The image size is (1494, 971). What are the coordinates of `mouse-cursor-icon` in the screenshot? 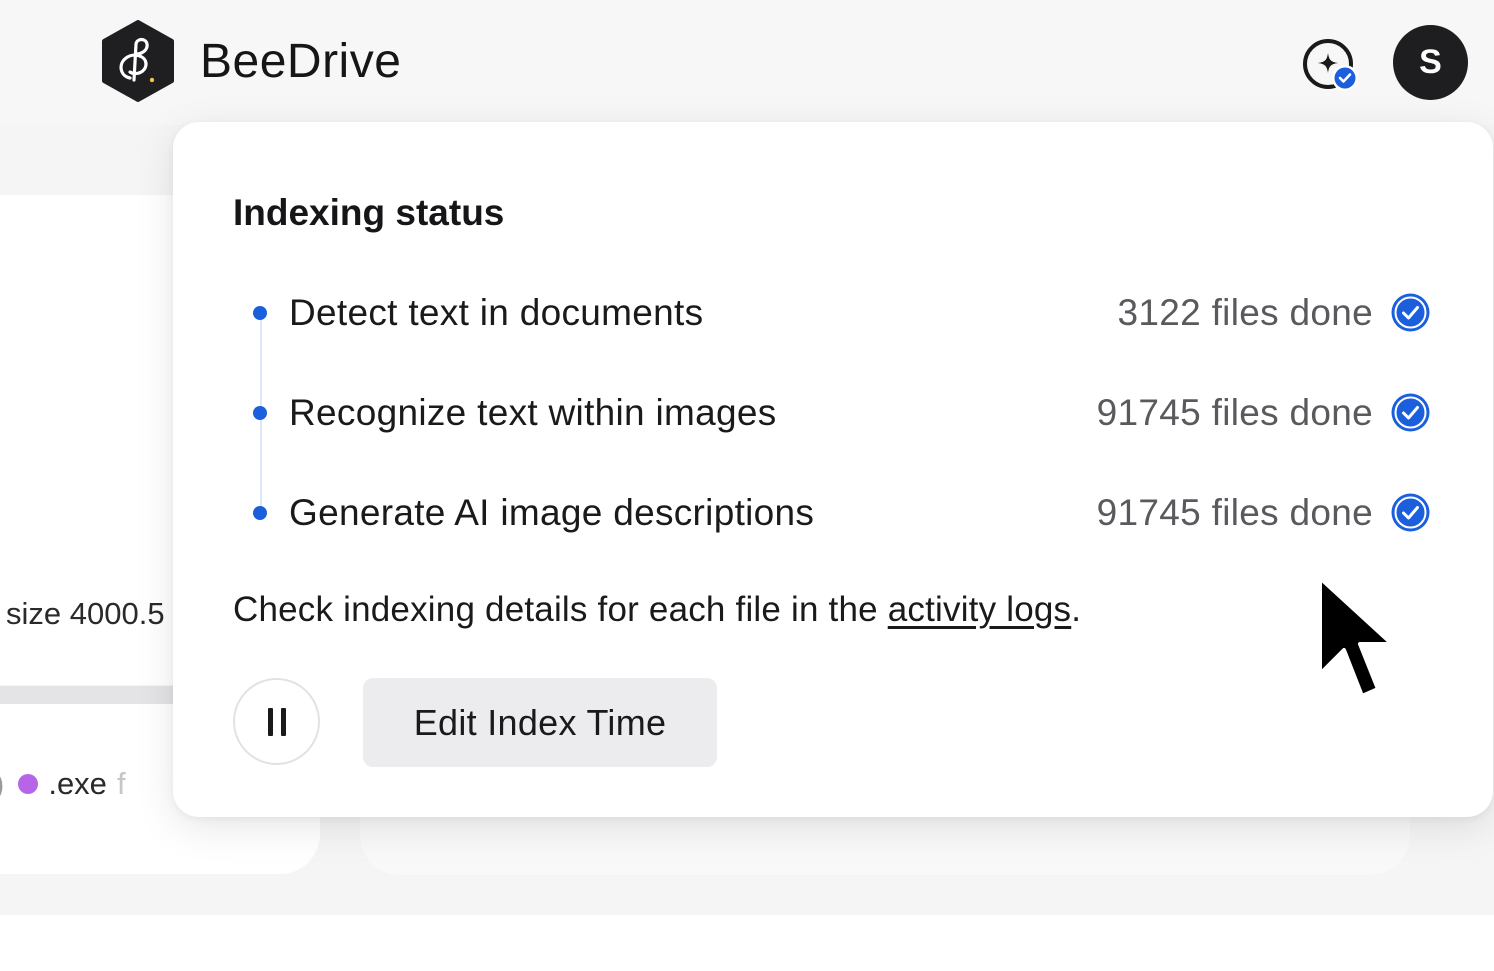 It's located at (1356, 637).